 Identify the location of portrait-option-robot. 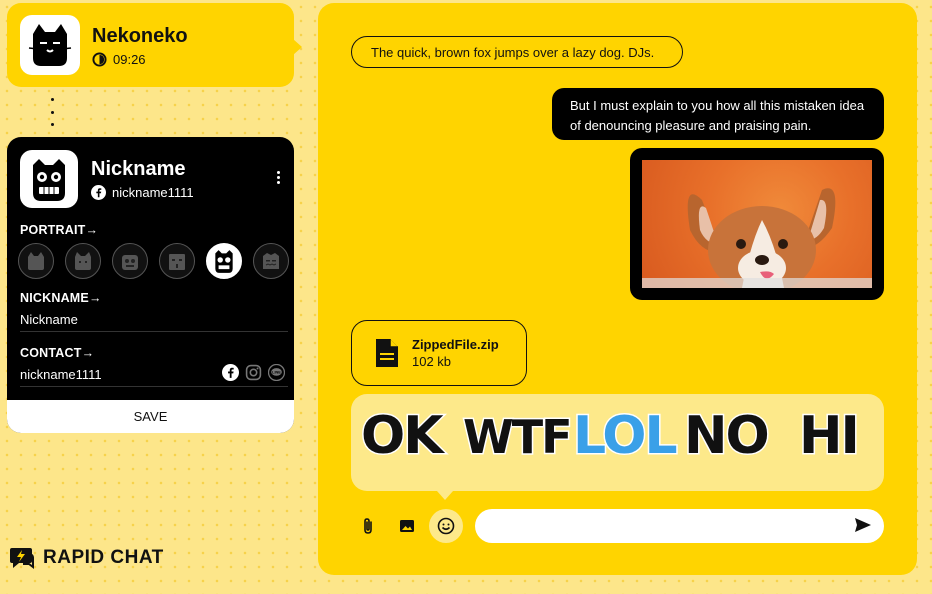
(130, 261).